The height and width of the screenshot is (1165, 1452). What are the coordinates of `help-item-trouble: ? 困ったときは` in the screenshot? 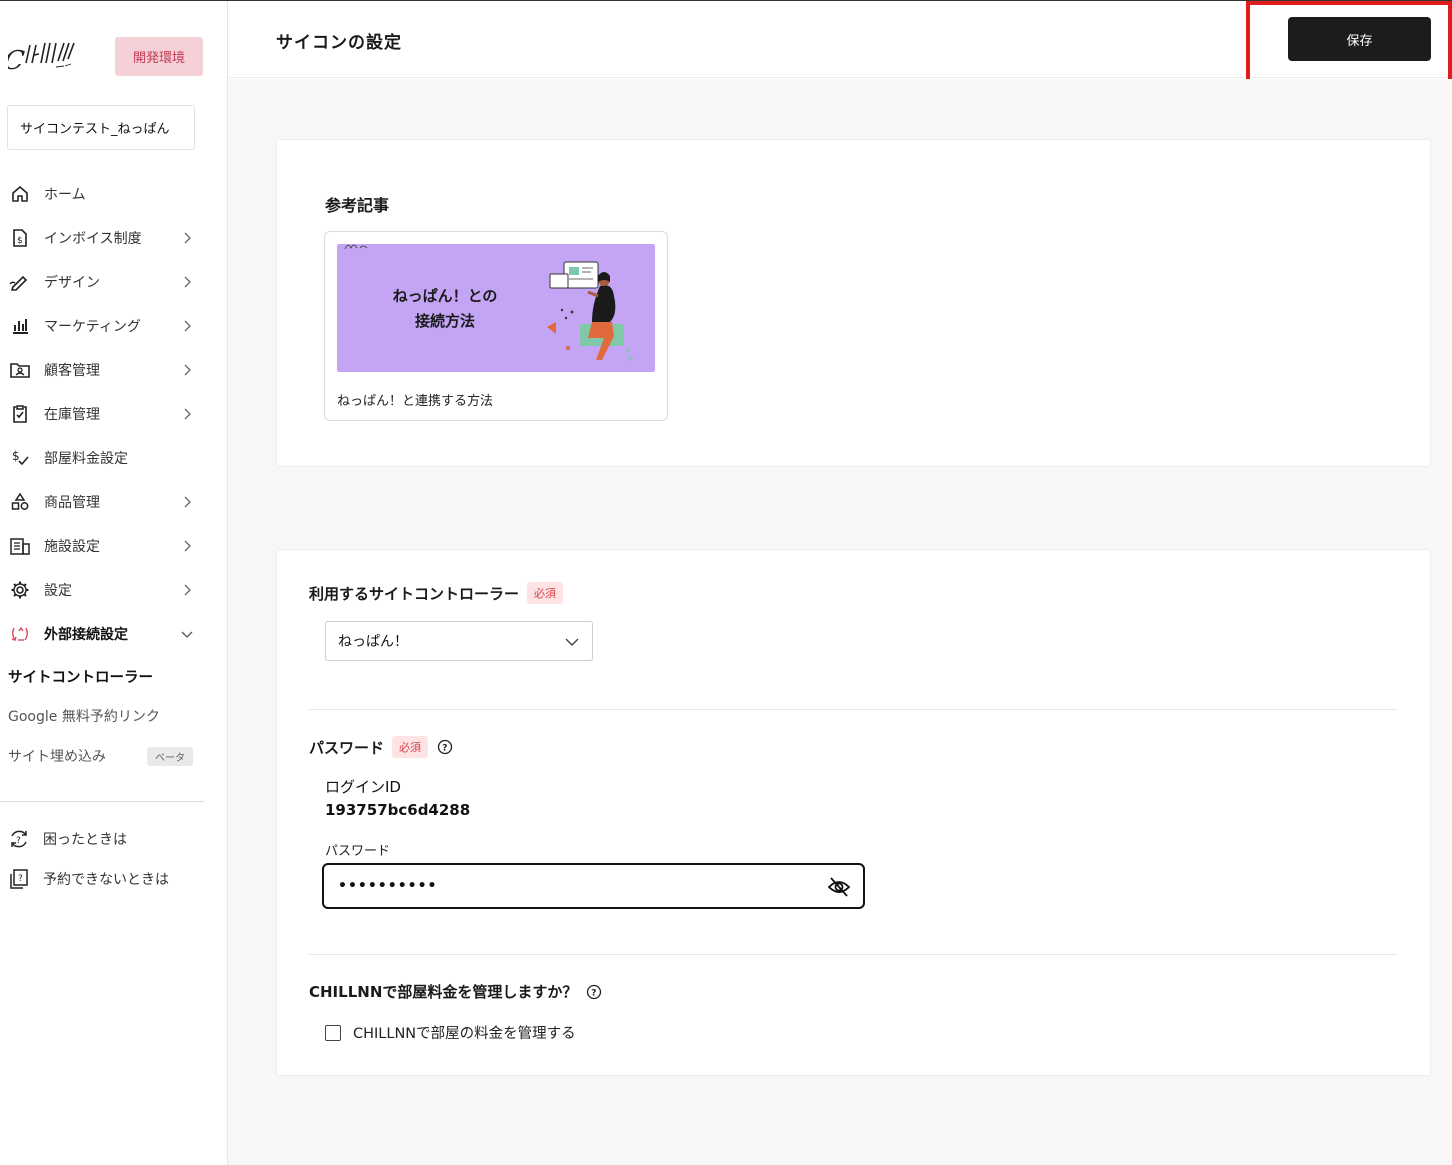 It's located at (114, 839).